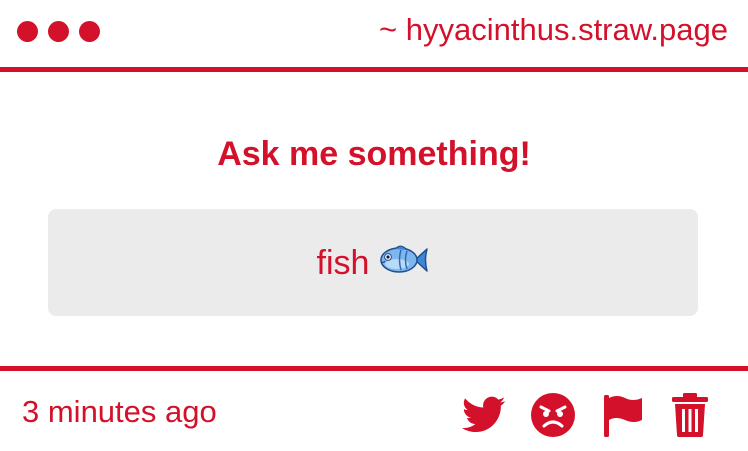  I want to click on twitter-bird-icon, so click(484, 414).